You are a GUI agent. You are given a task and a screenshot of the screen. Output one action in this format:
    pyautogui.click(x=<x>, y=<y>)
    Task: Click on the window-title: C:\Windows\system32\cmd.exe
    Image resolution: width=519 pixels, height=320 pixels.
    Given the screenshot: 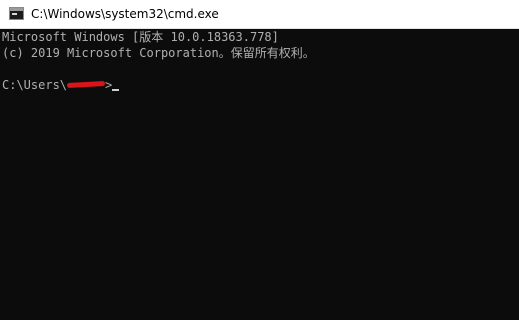 What is the action you would take?
    pyautogui.click(x=125, y=14)
    